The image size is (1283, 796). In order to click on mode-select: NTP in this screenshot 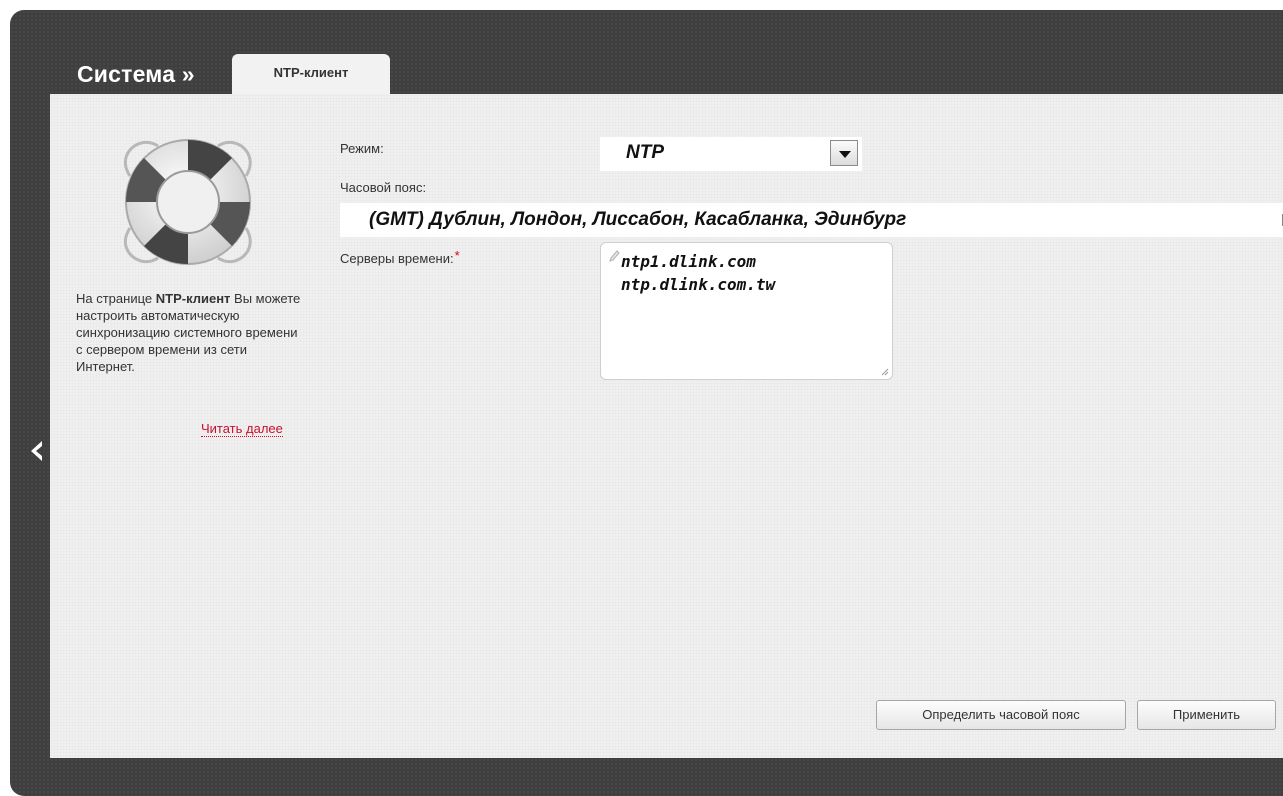, I will do `click(731, 154)`.